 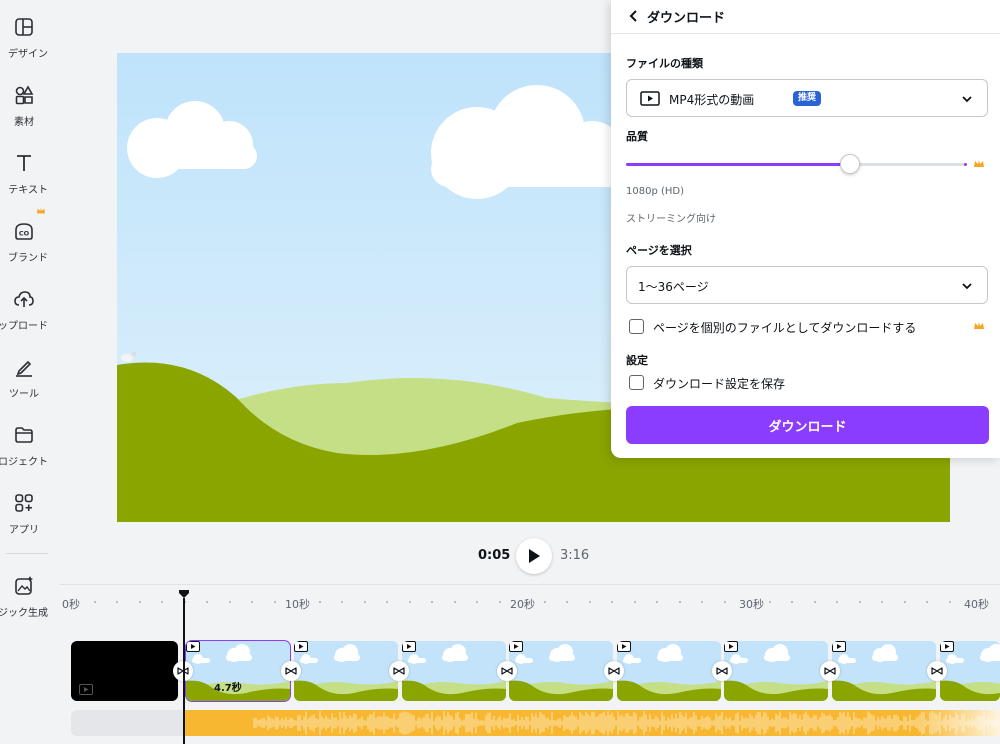 I want to click on sidebar-item-brand: CO ブランド, so click(x=24, y=237).